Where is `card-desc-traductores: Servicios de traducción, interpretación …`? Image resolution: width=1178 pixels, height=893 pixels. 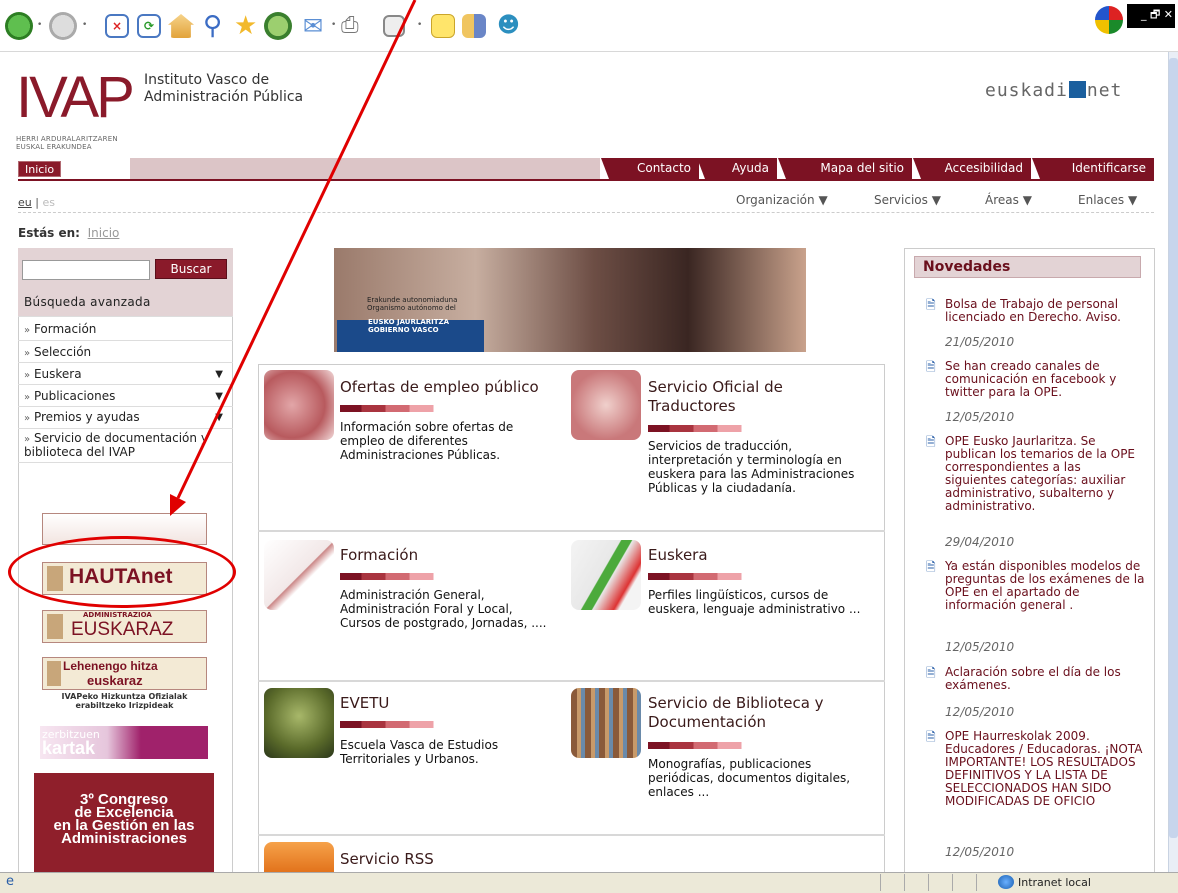 card-desc-traductores: Servicios de traducción, interpretación … is located at coordinates (751, 467).